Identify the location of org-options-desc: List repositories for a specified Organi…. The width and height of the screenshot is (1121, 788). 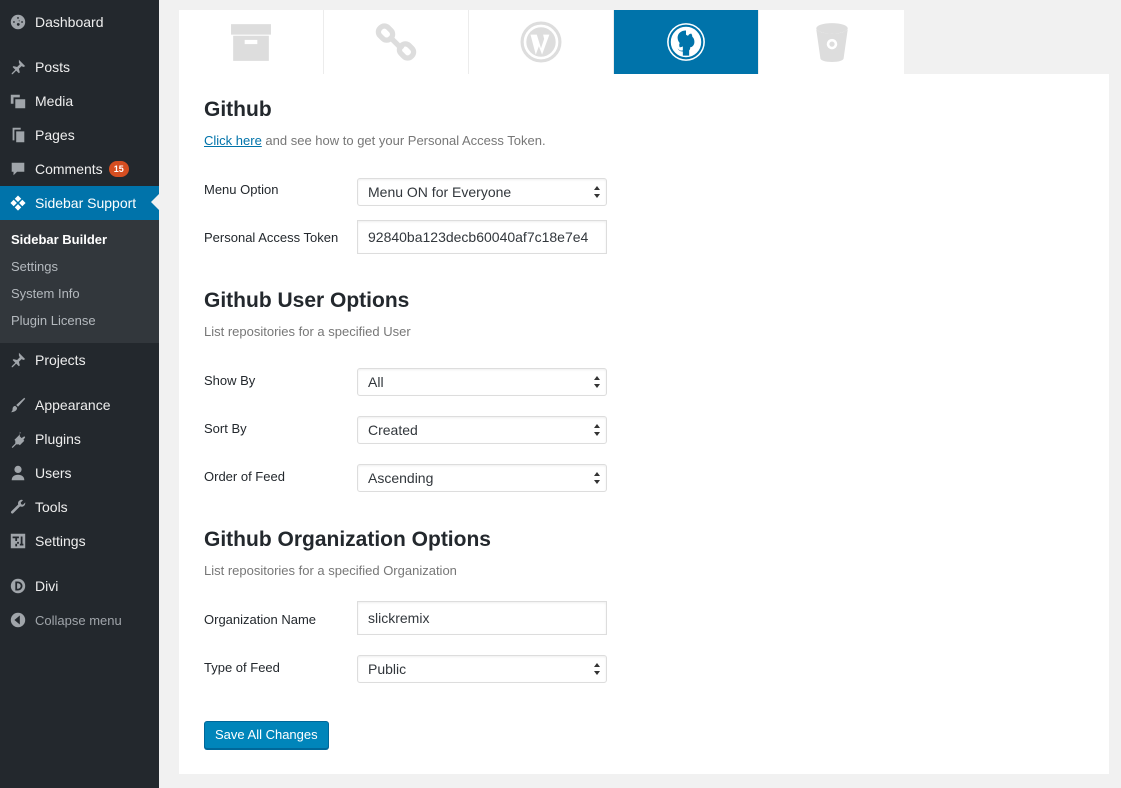
(330, 570).